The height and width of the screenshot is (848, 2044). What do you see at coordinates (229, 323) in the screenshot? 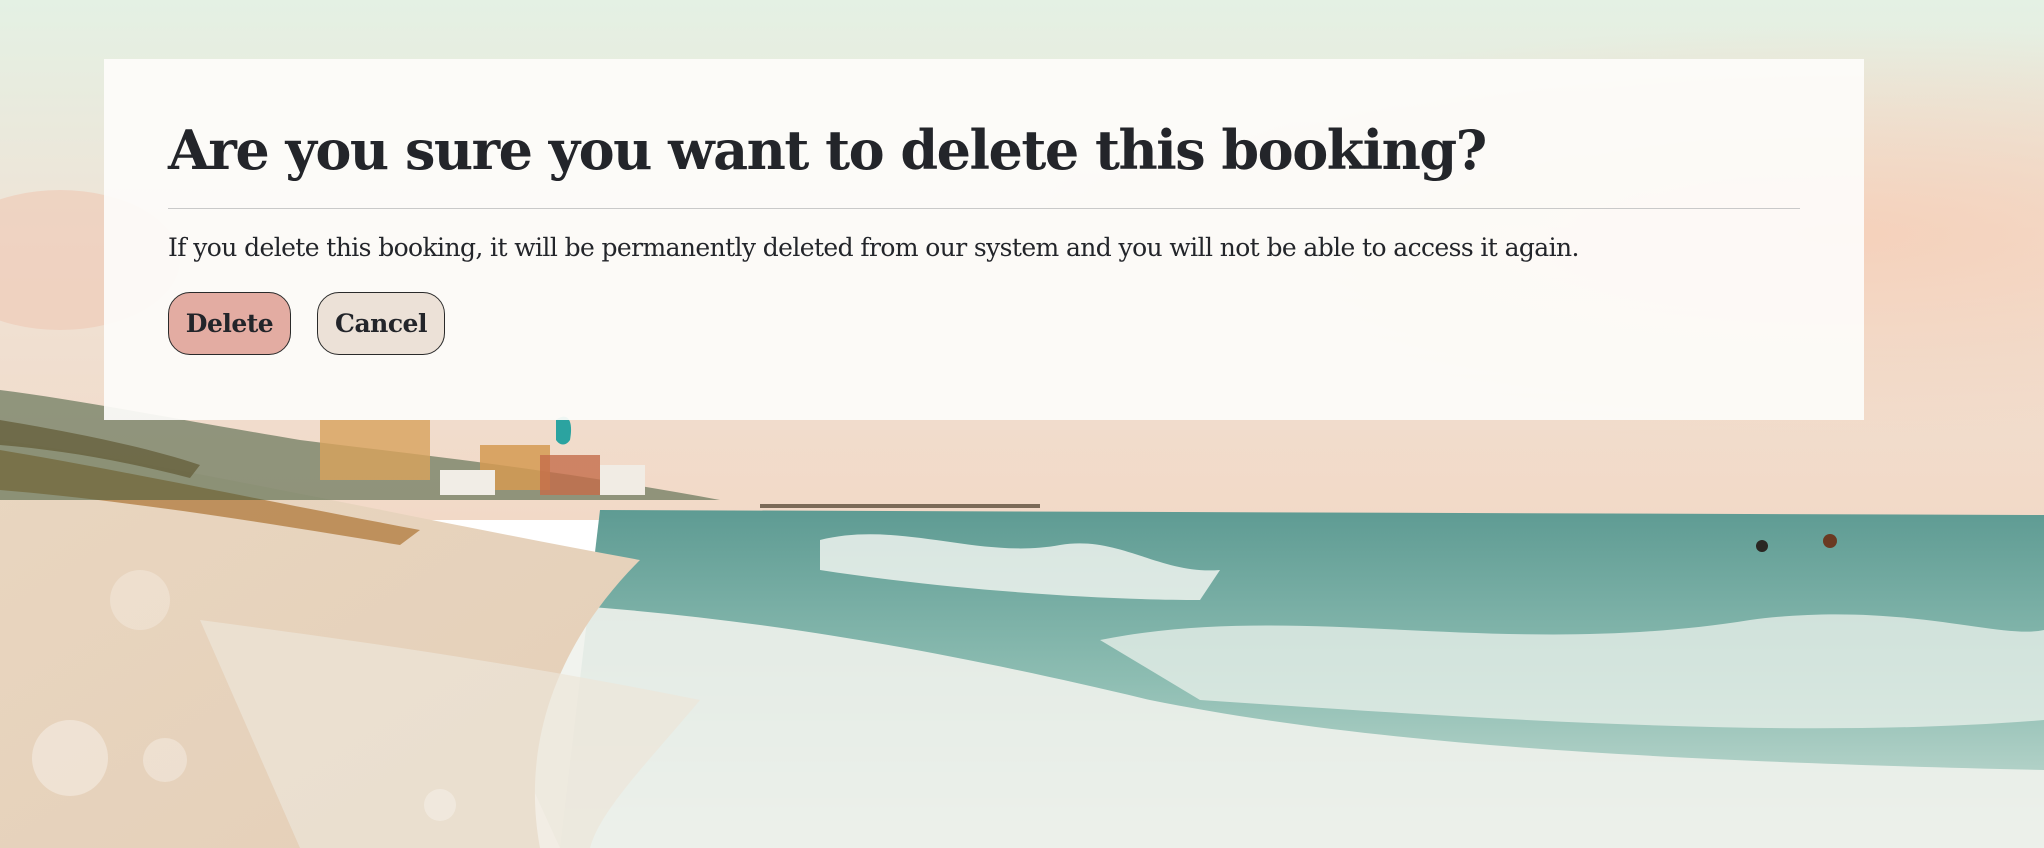
I see `delete-button: Delete` at bounding box center [229, 323].